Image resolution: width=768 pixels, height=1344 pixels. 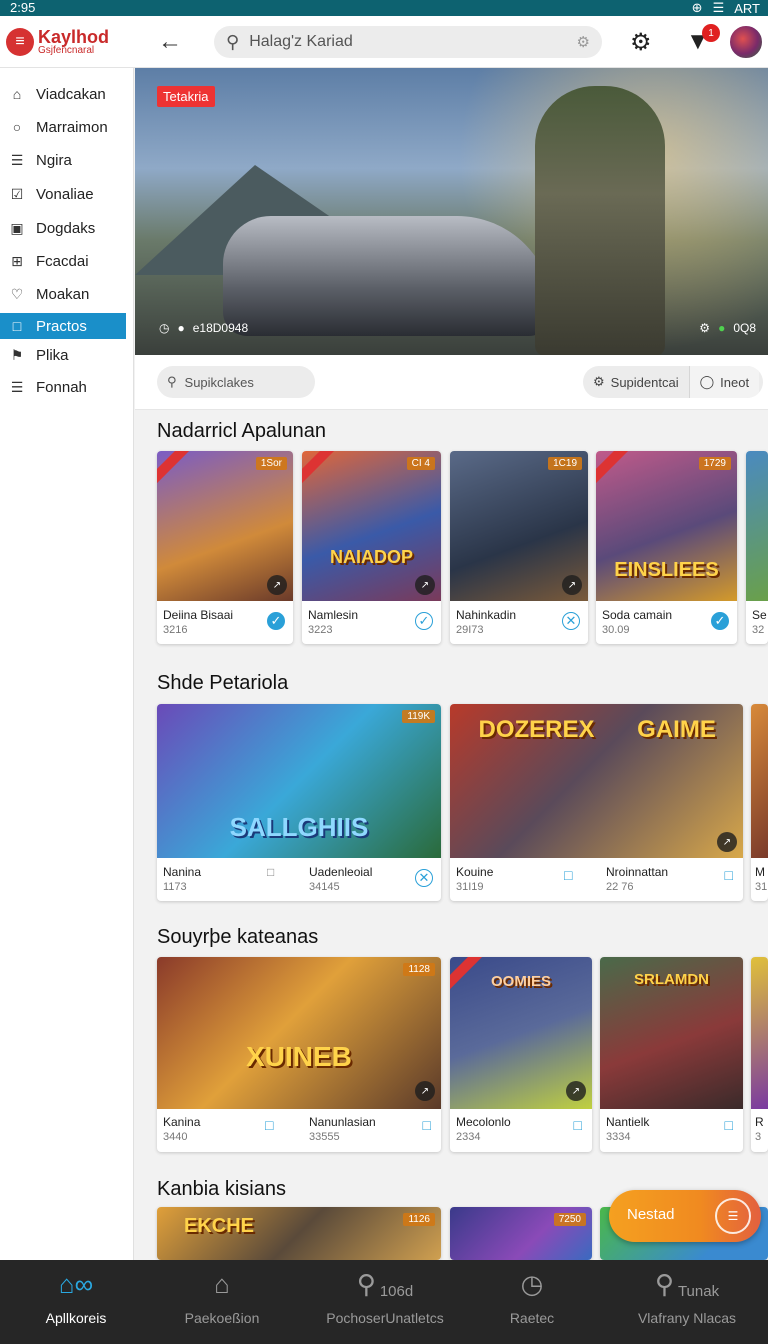 What do you see at coordinates (419, 969) in the screenshot?
I see `card-badge: 1128` at bounding box center [419, 969].